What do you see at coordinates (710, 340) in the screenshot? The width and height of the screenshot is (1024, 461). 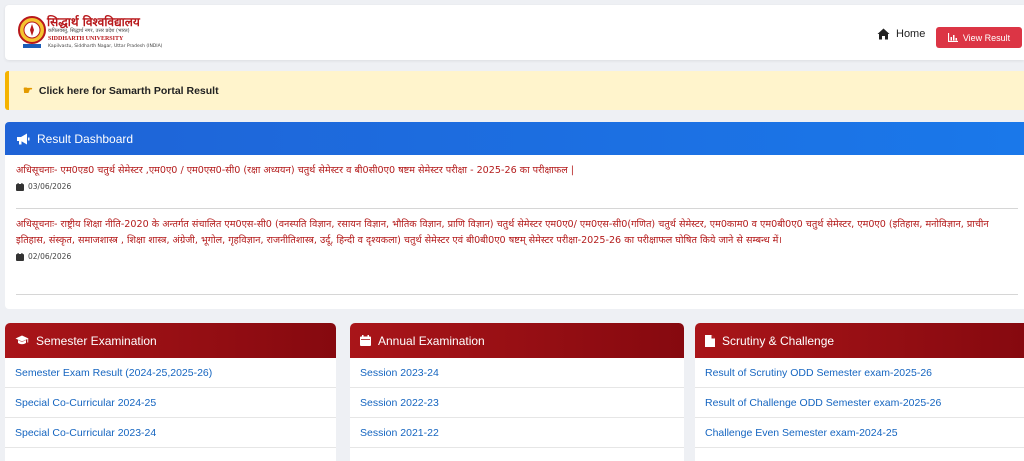 I see `file-icon` at bounding box center [710, 340].